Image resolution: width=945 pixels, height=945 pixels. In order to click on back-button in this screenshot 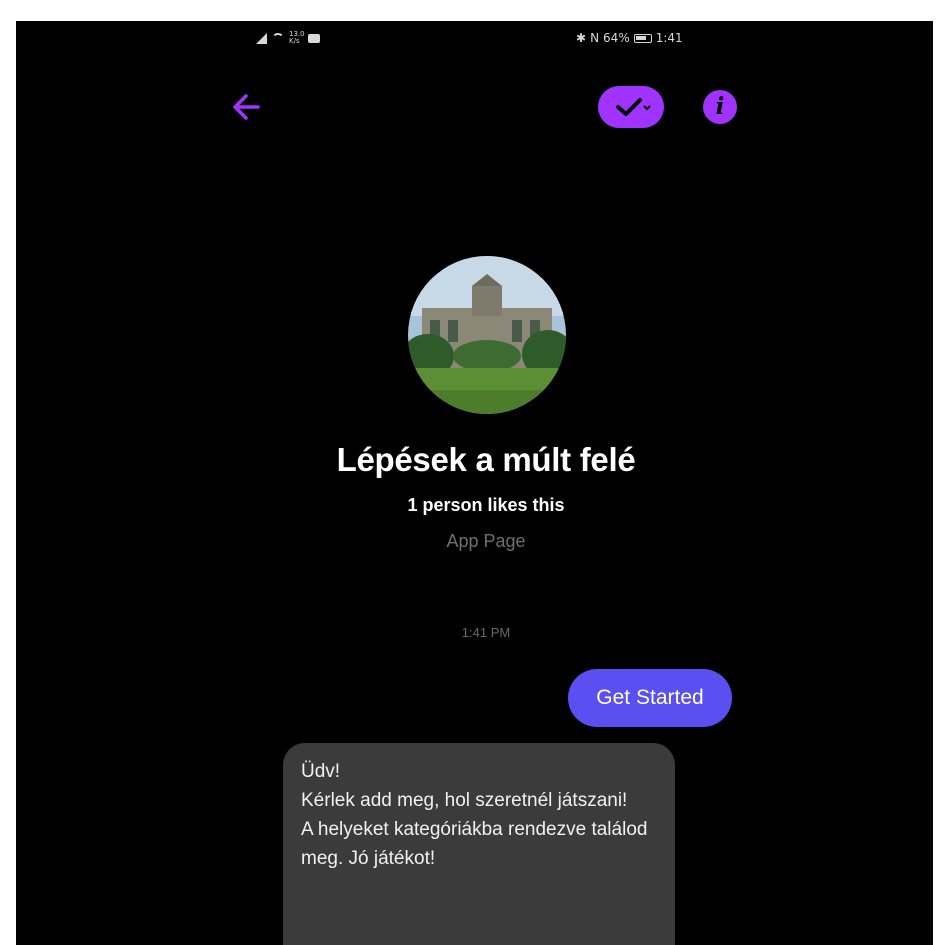, I will do `click(248, 107)`.